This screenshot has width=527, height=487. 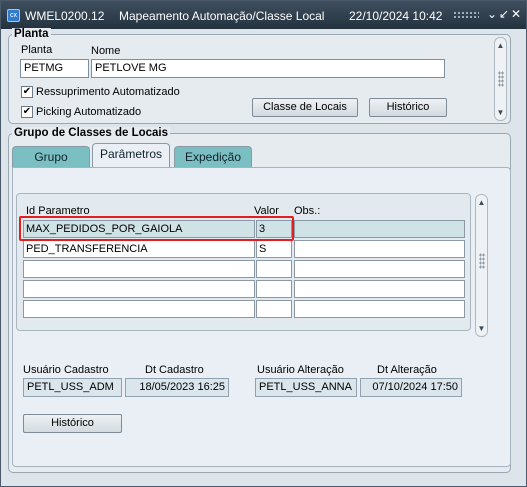 I want to click on cell-id: PED_TRANSFERENCIA, so click(x=139, y=249).